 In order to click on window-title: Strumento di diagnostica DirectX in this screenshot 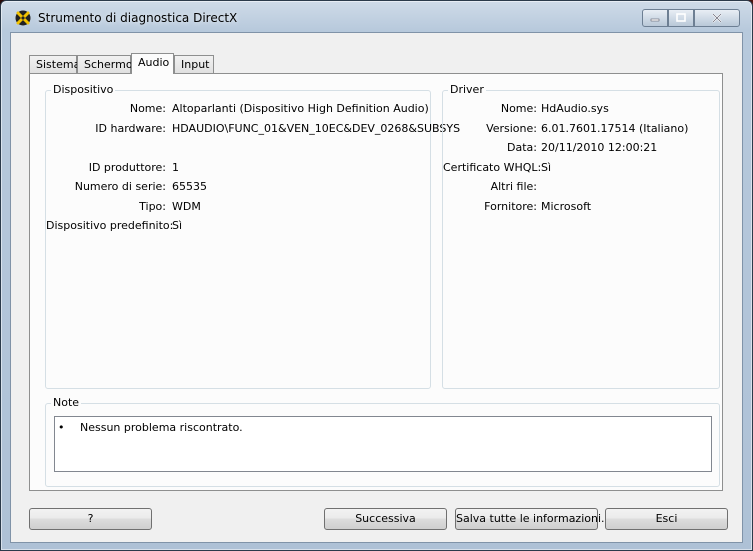, I will do `click(138, 18)`.